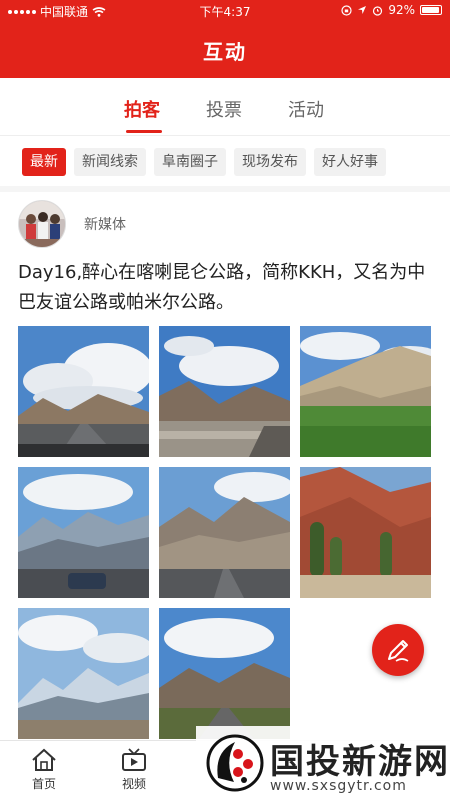 This screenshot has width=450, height=800. Describe the element at coordinates (225, 52) in the screenshot. I see `page-title: 互动` at that location.